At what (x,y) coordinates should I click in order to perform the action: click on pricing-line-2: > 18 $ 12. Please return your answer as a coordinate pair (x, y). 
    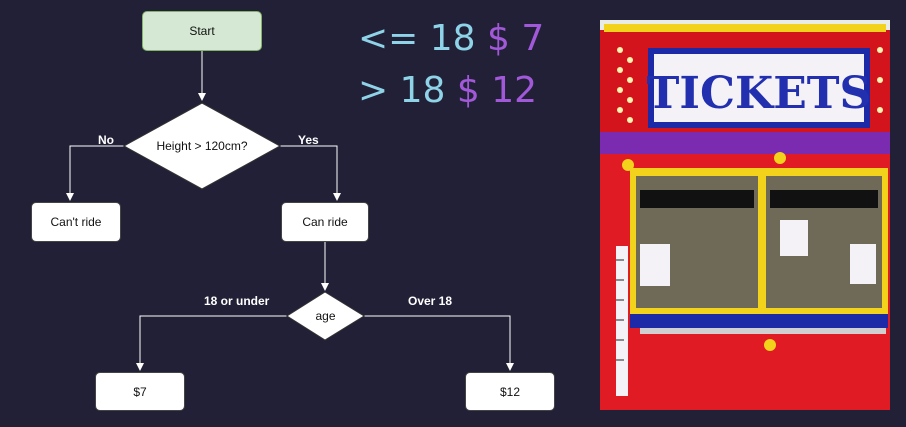
    Looking at the image, I should click on (447, 90).